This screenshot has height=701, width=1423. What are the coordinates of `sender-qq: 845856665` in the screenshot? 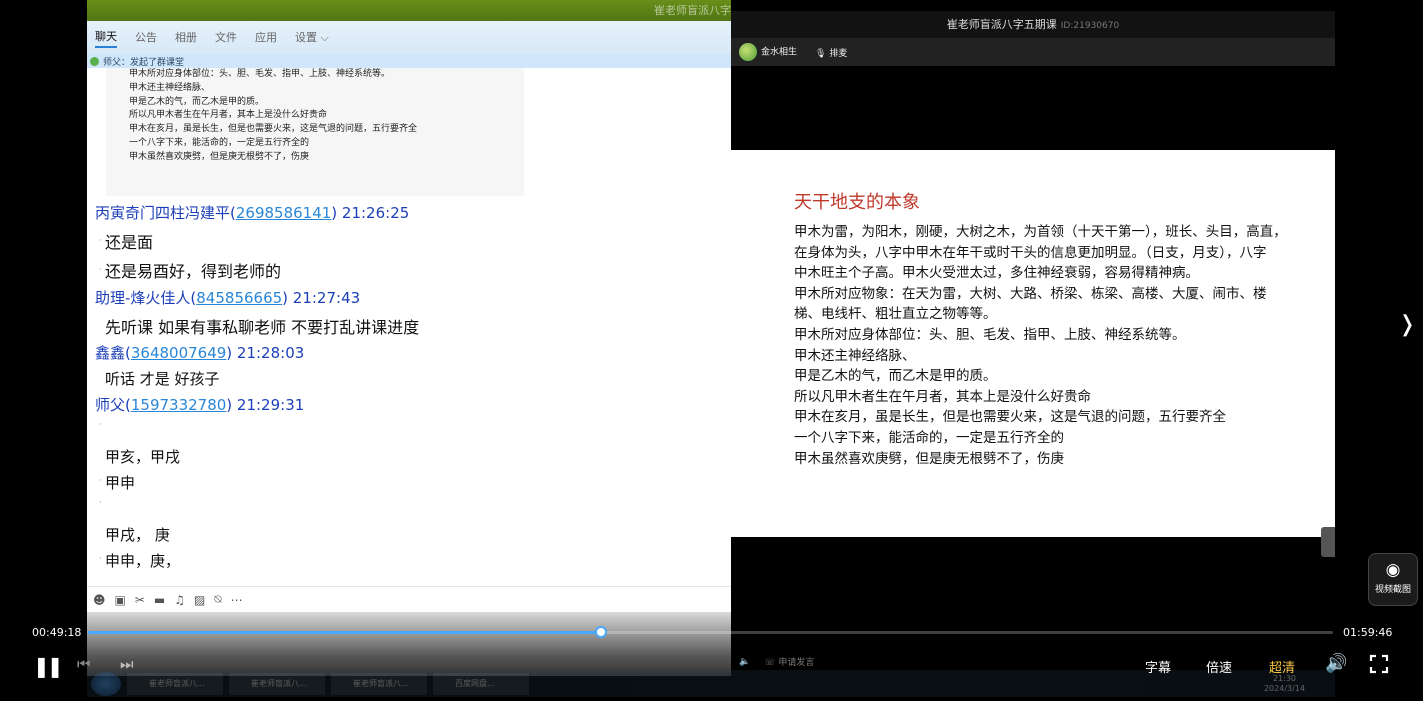 It's located at (239, 298).